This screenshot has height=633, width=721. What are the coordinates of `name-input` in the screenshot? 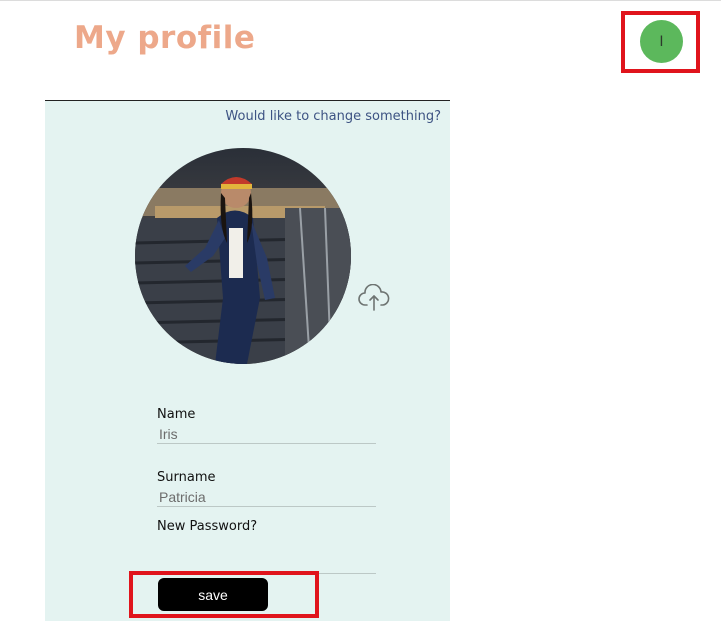 It's located at (266, 434).